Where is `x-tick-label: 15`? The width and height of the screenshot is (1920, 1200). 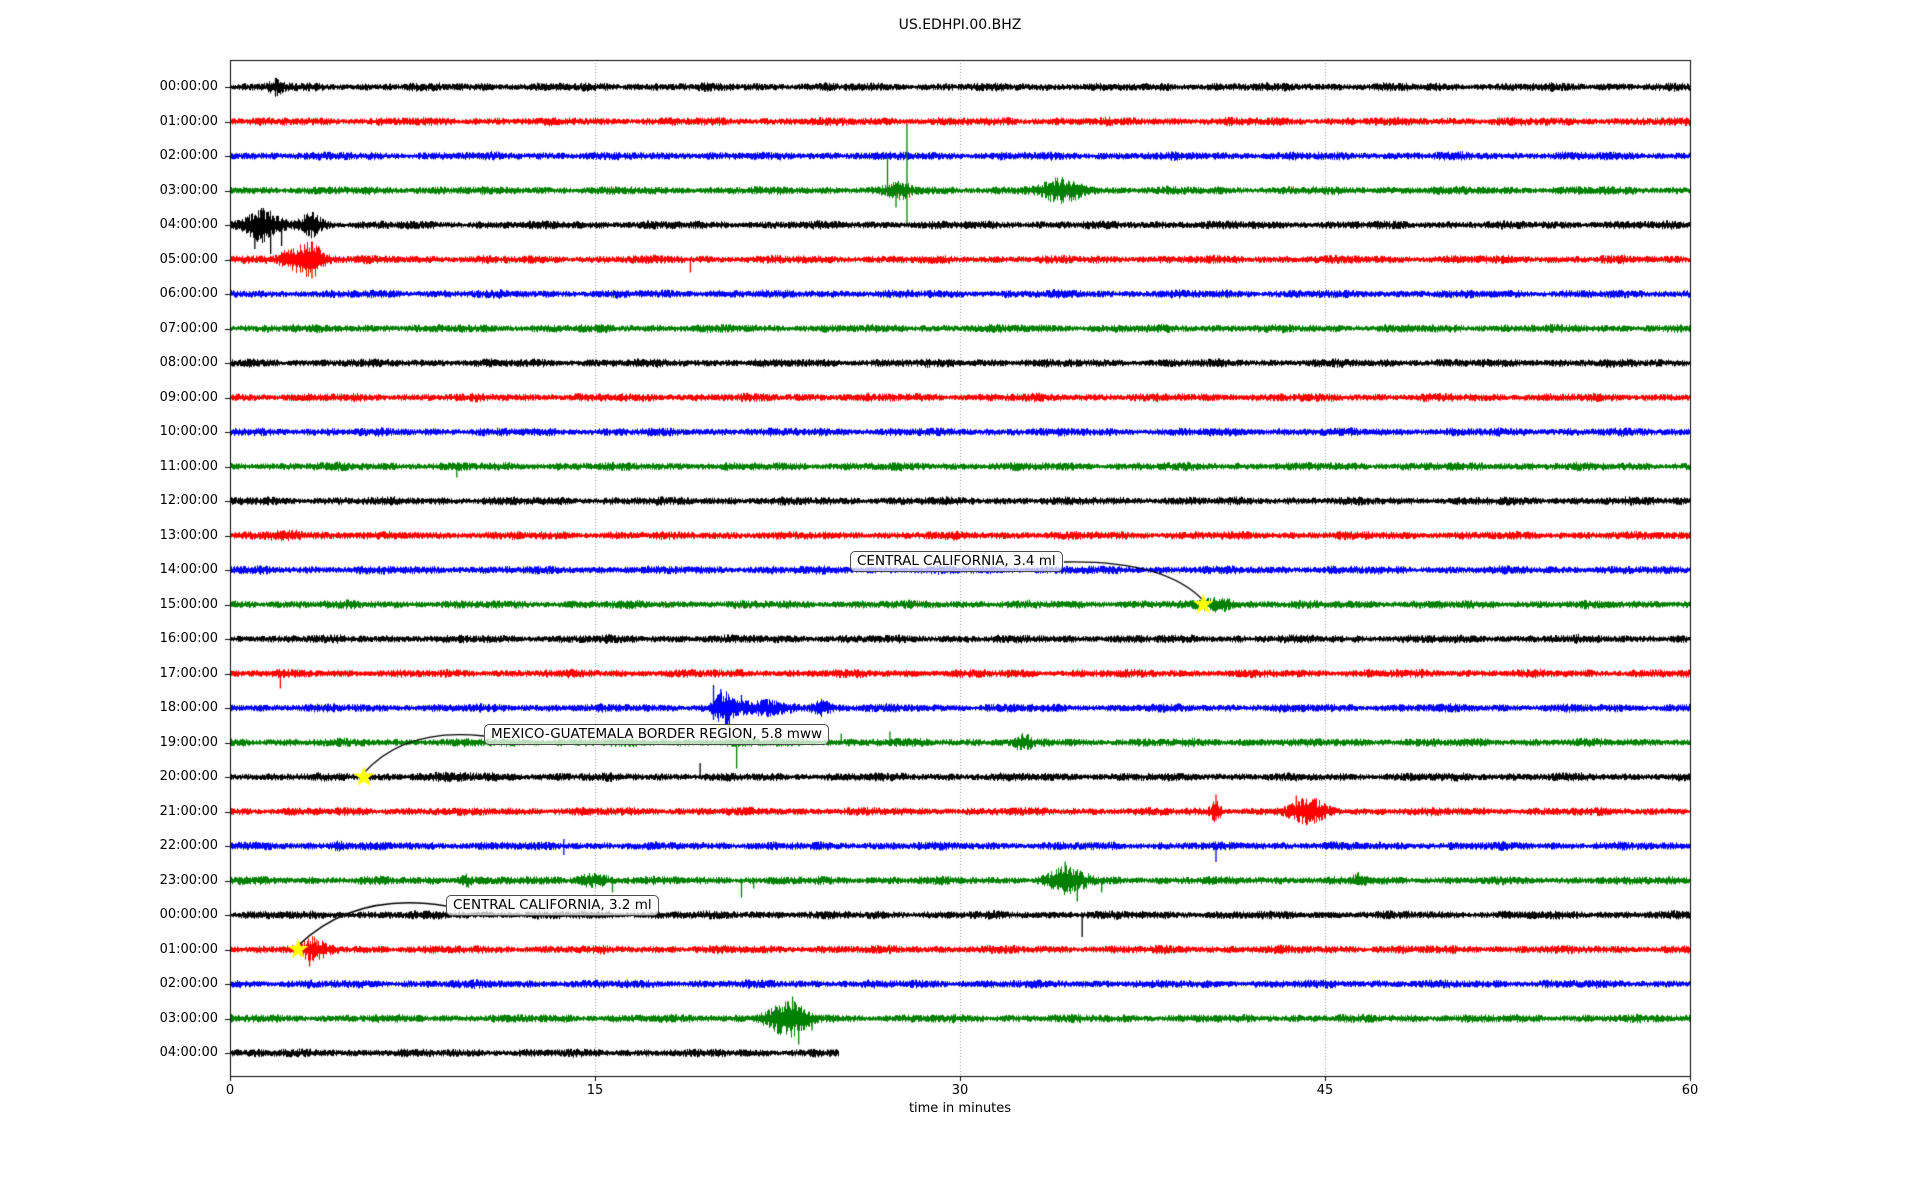 x-tick-label: 15 is located at coordinates (595, 1090).